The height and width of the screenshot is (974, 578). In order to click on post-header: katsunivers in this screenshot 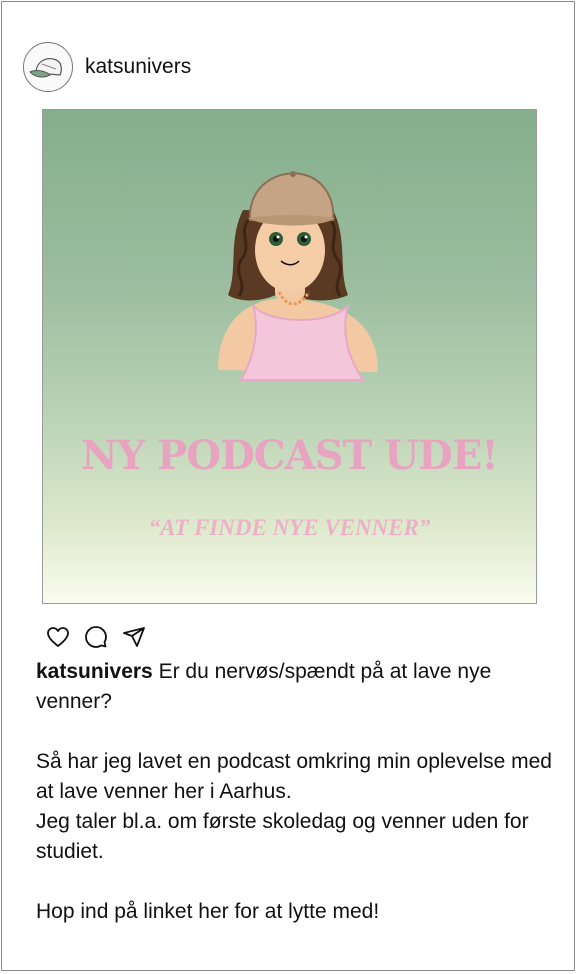, I will do `click(107, 67)`.